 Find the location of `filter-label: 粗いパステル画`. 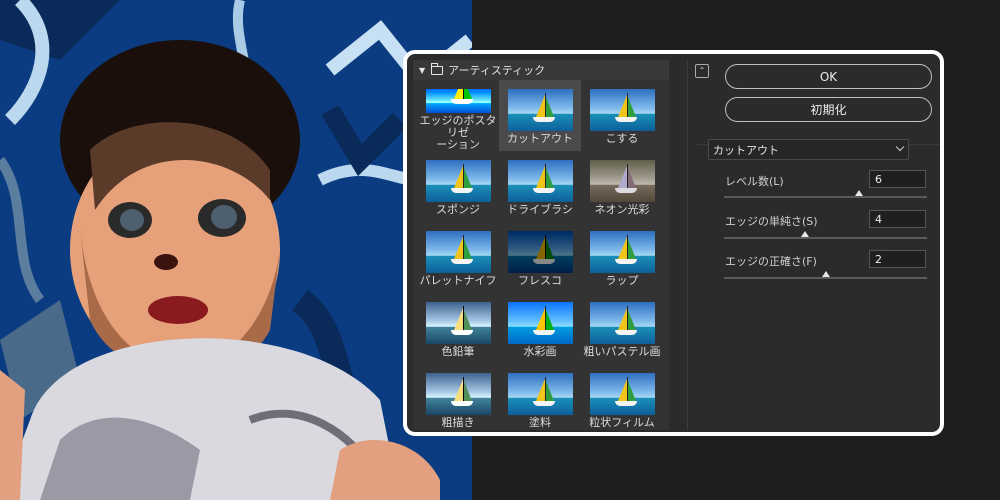

filter-label: 粗いパステル画 is located at coordinates (622, 351).